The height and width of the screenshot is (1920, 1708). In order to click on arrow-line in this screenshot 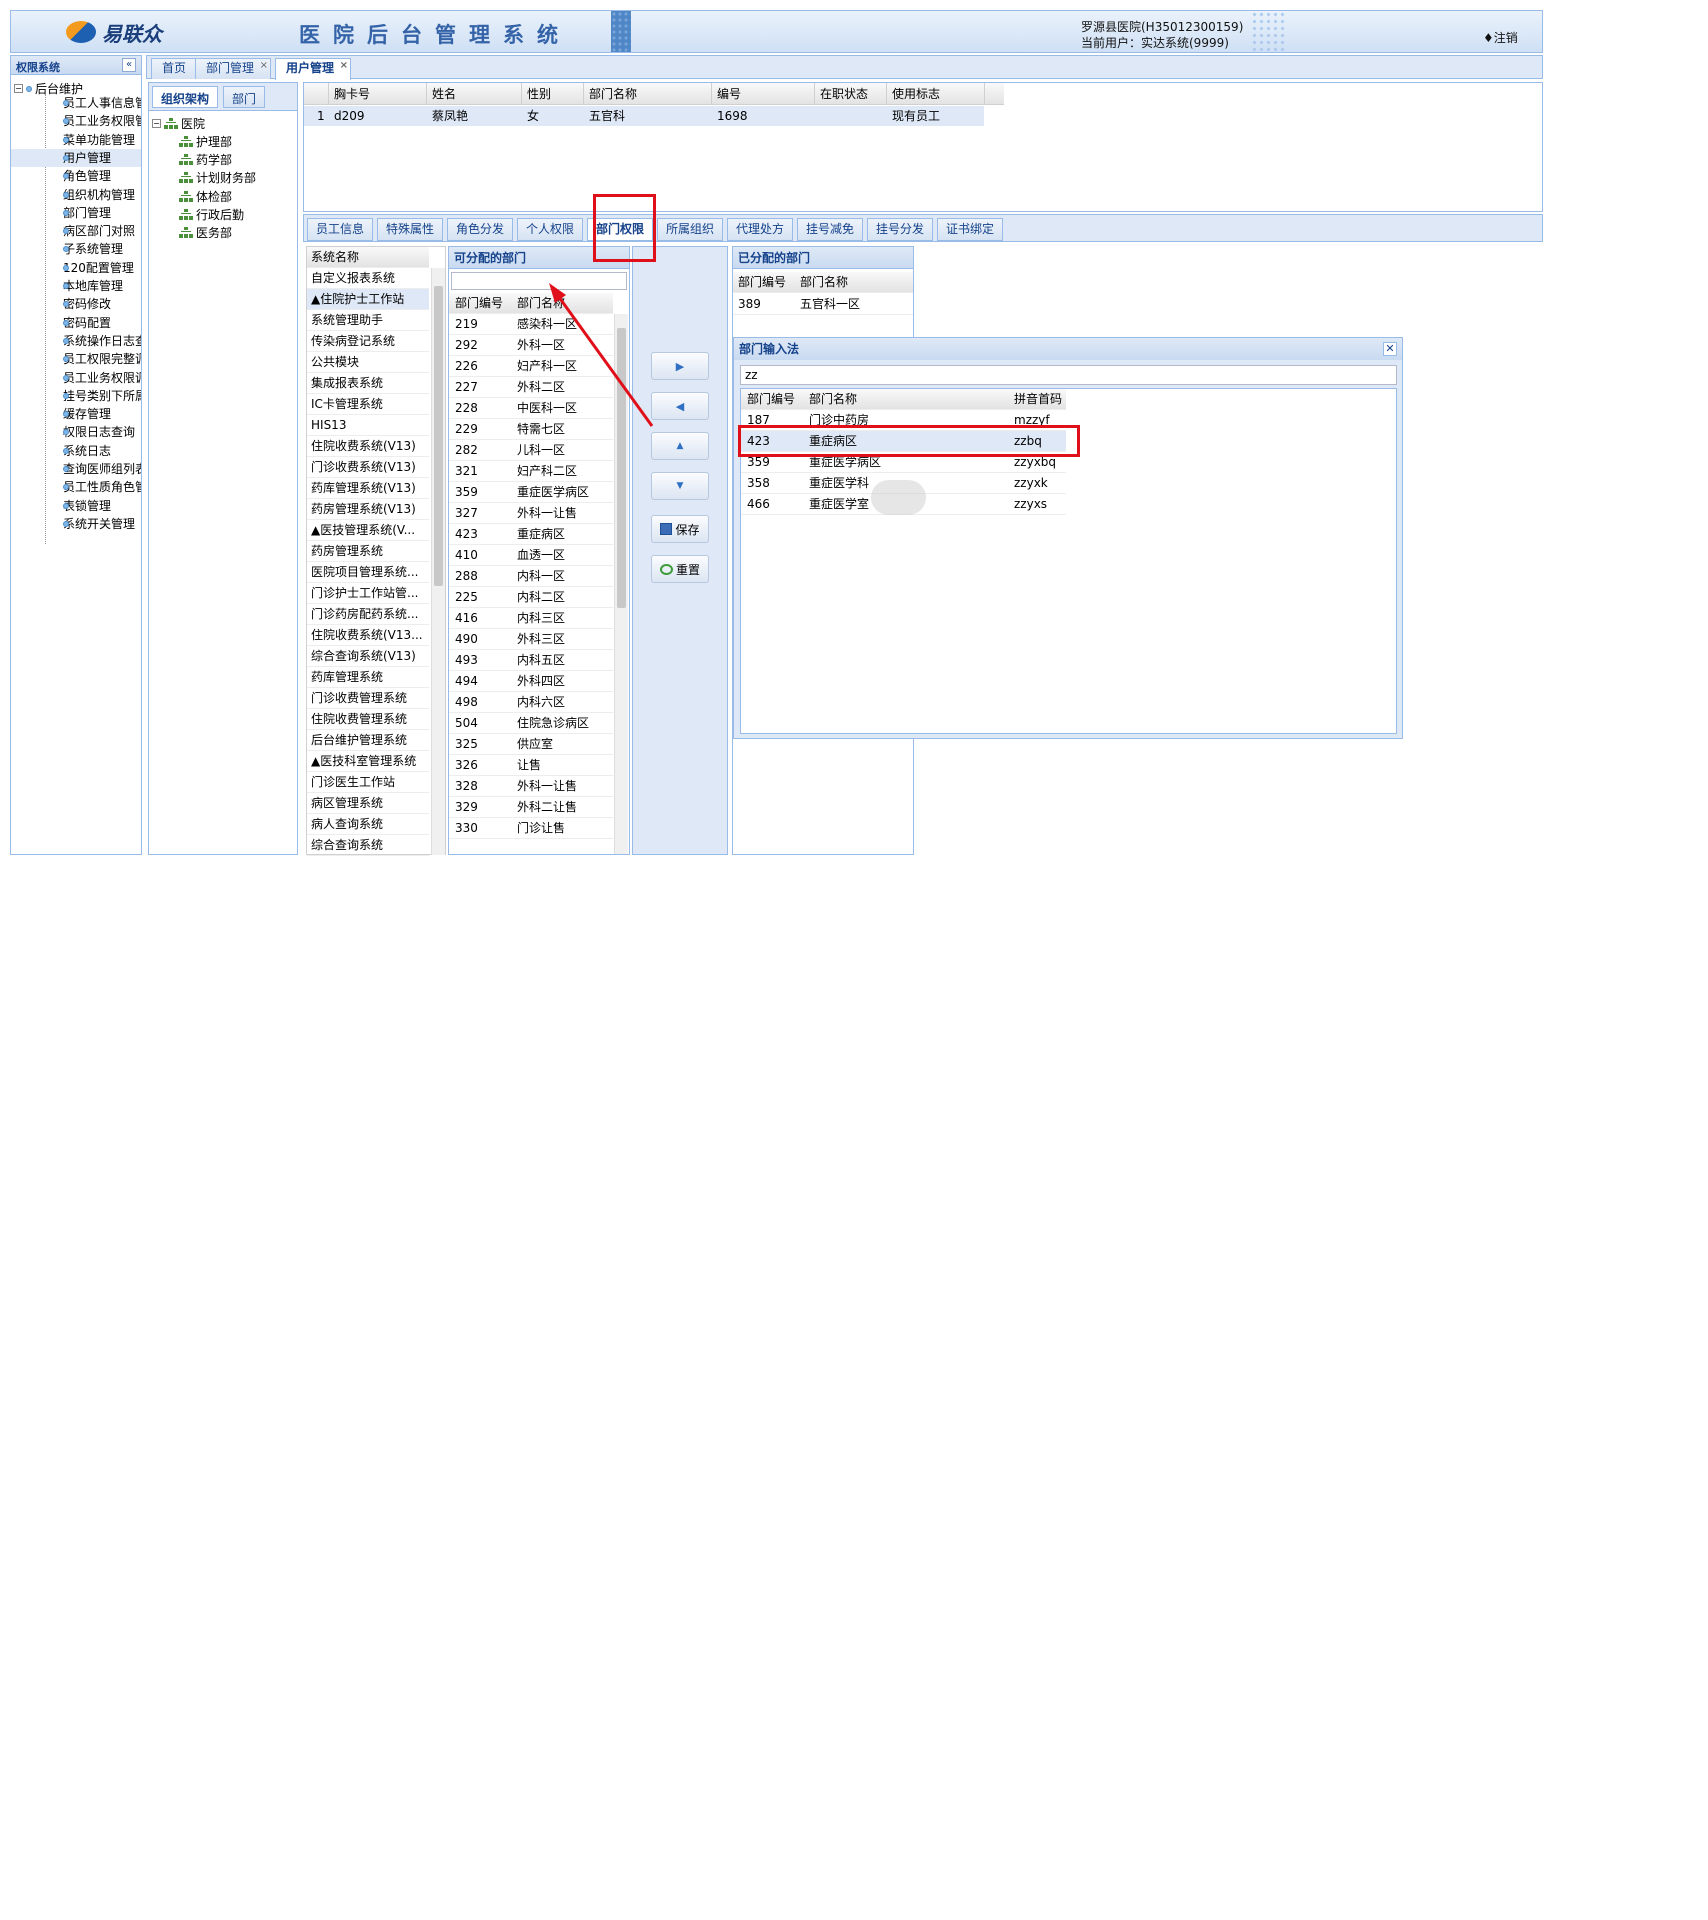, I will do `click(604, 359)`.